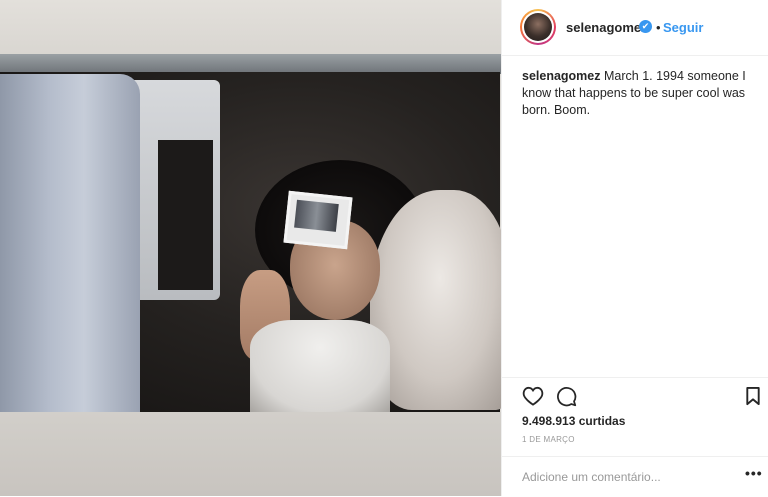 The image size is (768, 497). I want to click on post-date: 1 de março, so click(548, 439).